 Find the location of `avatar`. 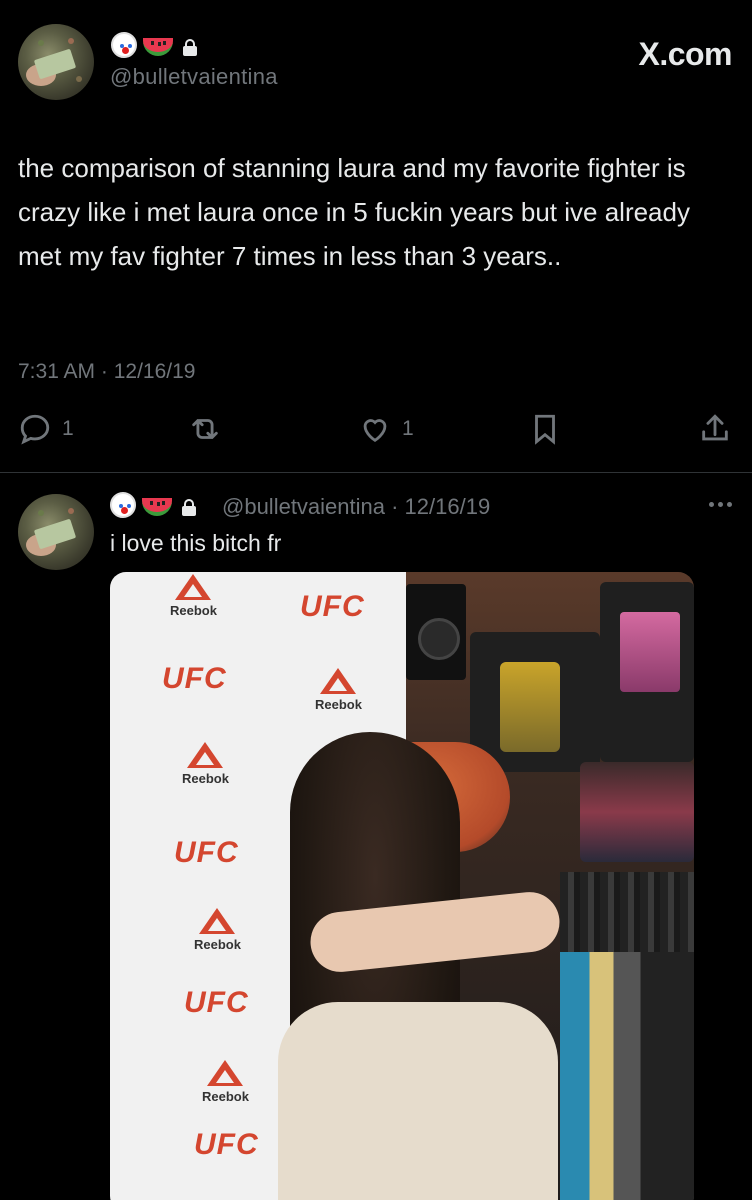

avatar is located at coordinates (56, 62).